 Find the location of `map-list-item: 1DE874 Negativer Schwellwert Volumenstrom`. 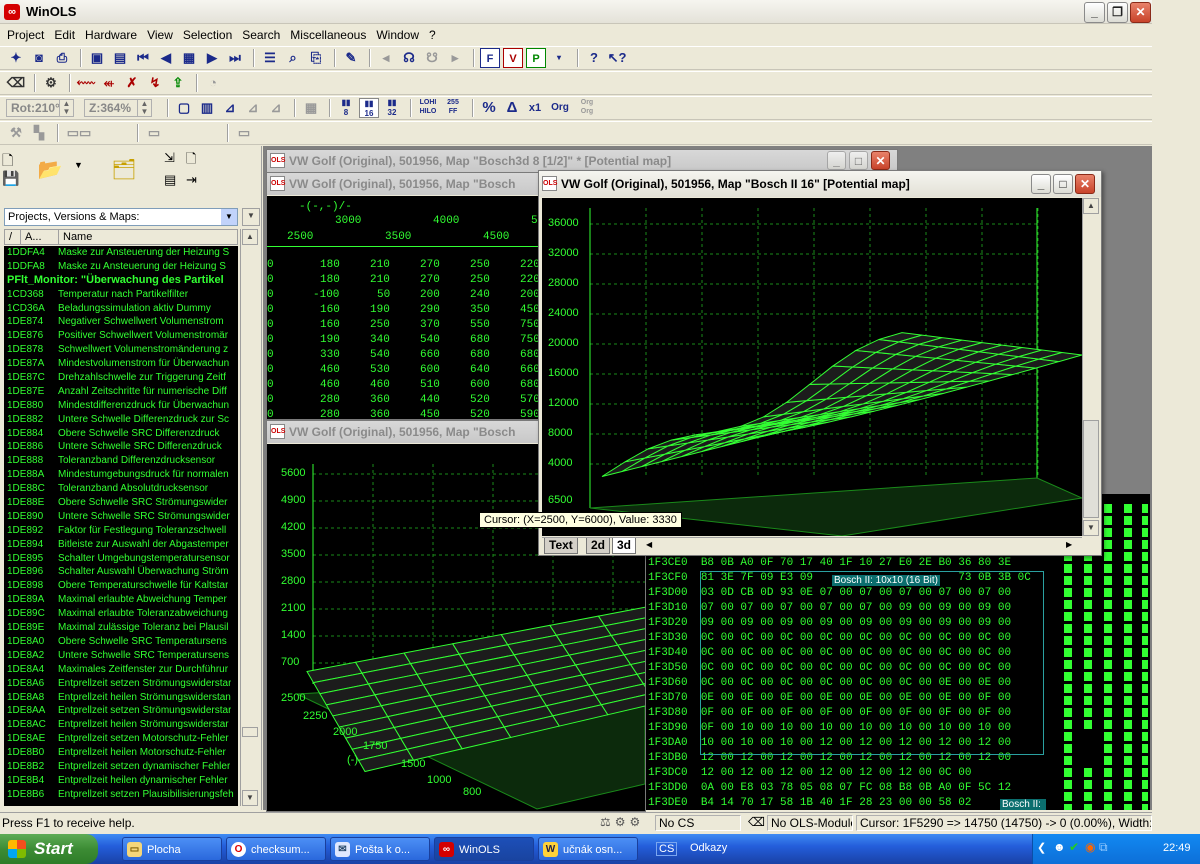

map-list-item: 1DE874 Negativer Schwellwert Volumenstrom is located at coordinates (121, 322).